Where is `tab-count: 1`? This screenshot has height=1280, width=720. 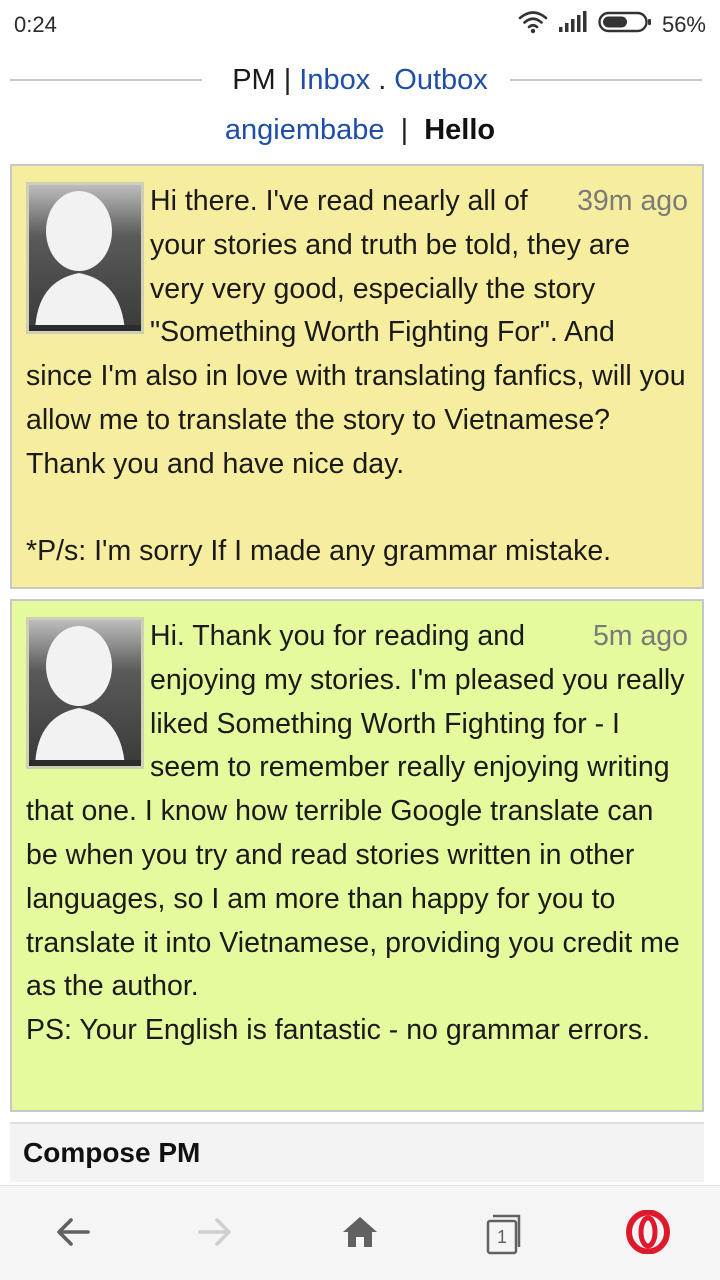
tab-count: 1 is located at coordinates (501, 1237).